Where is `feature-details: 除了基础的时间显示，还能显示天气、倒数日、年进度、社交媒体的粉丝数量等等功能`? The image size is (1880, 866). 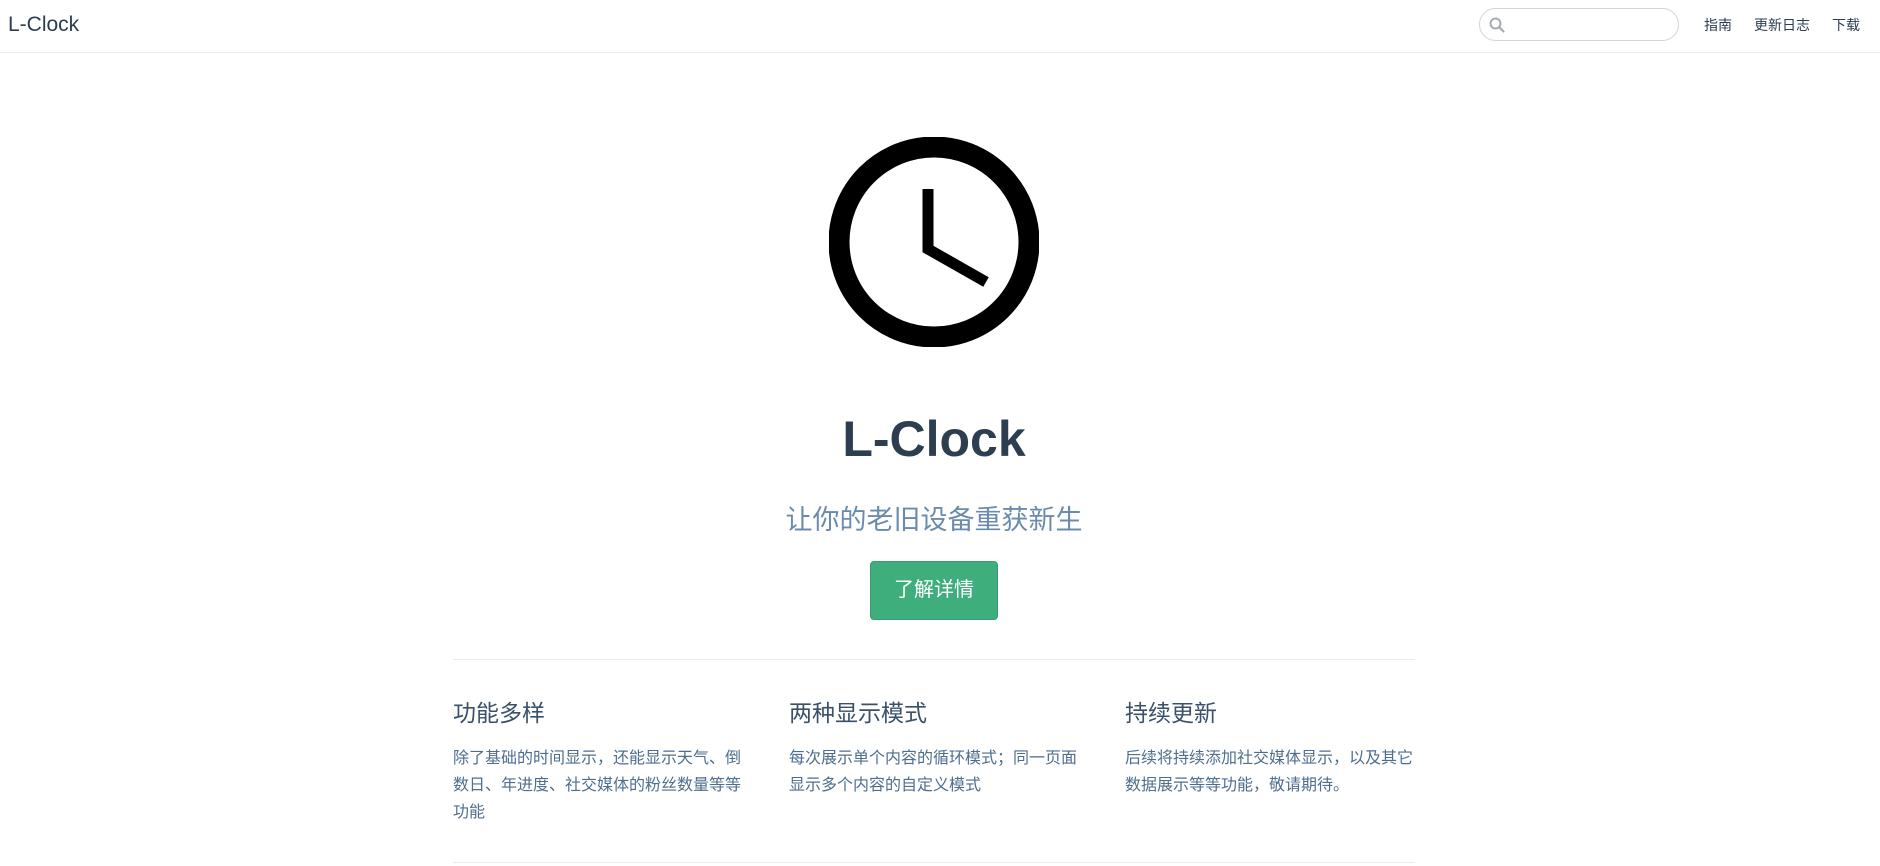 feature-details: 除了基础的时间显示，还能显示天气、倒数日、年进度、社交媒体的粉丝数量等等功能 is located at coordinates (597, 785).